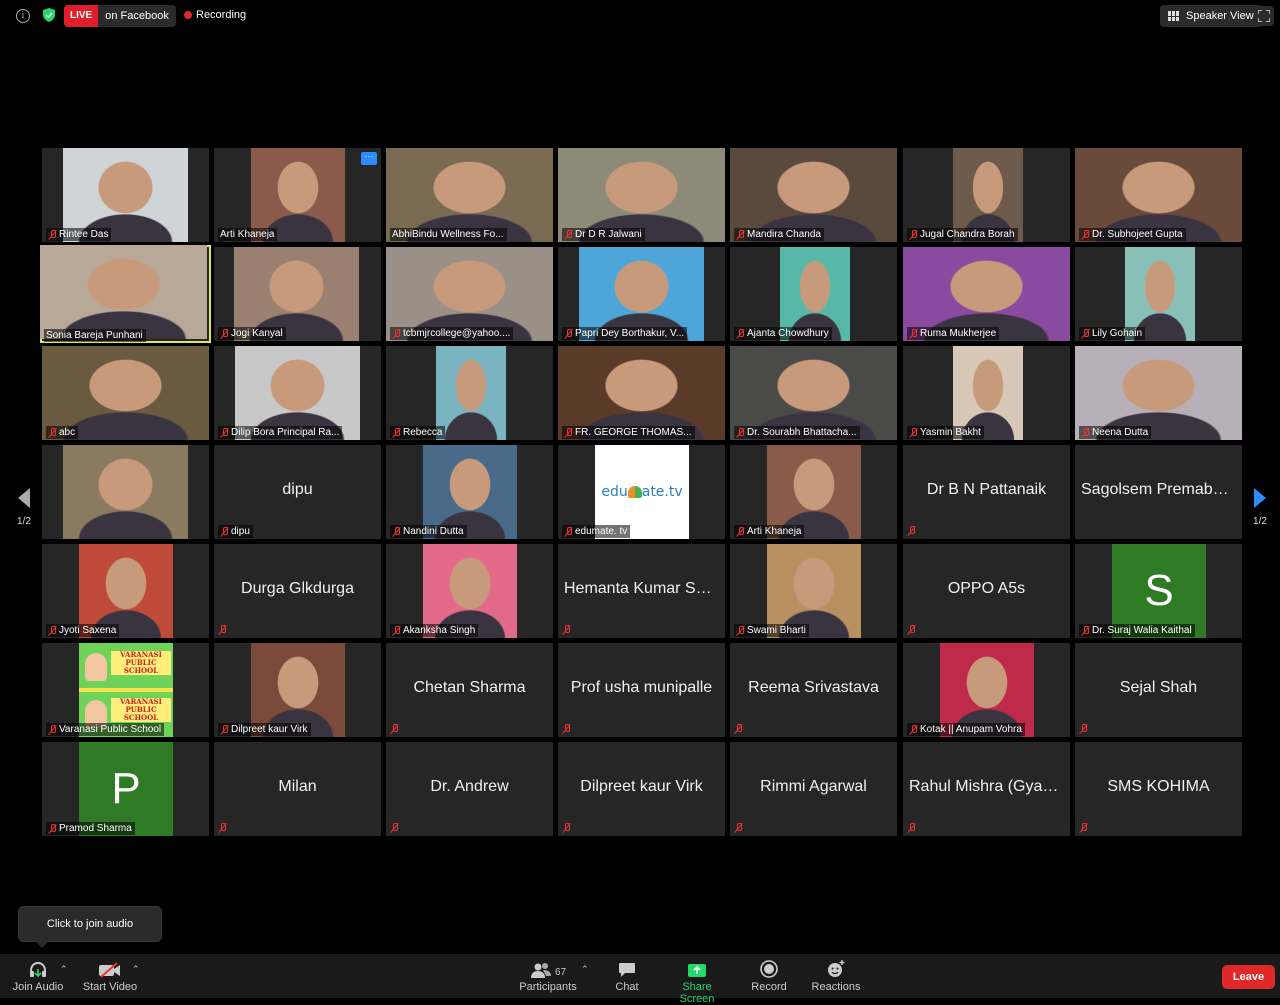  Describe the element at coordinates (125, 195) in the screenshot. I see `participant-tile: Rintee Das` at that location.